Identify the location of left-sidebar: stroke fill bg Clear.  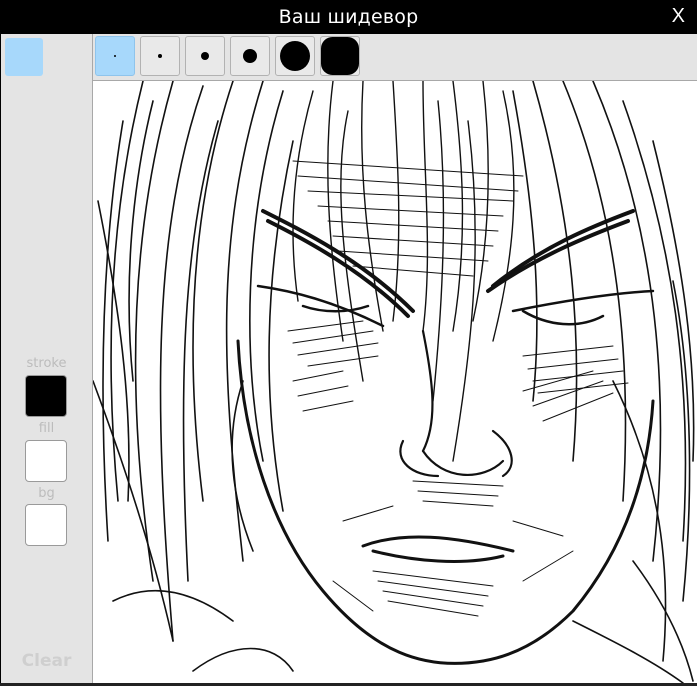
(47, 358).